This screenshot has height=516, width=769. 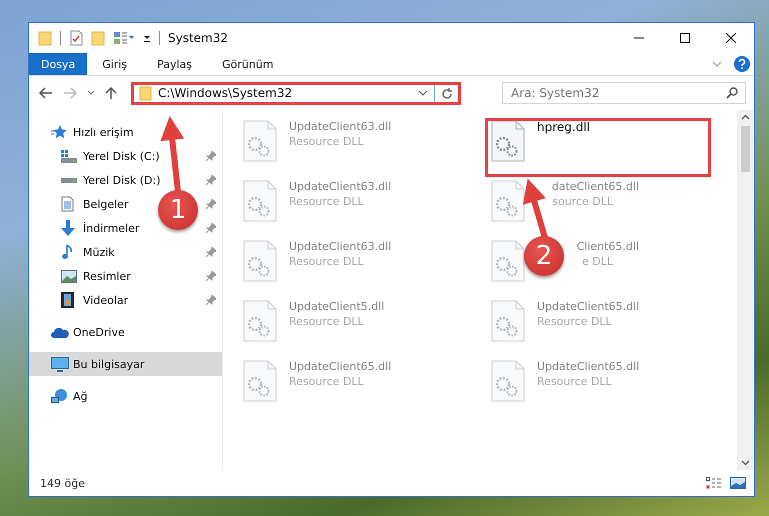 What do you see at coordinates (639, 38) in the screenshot?
I see `minimize-icon` at bounding box center [639, 38].